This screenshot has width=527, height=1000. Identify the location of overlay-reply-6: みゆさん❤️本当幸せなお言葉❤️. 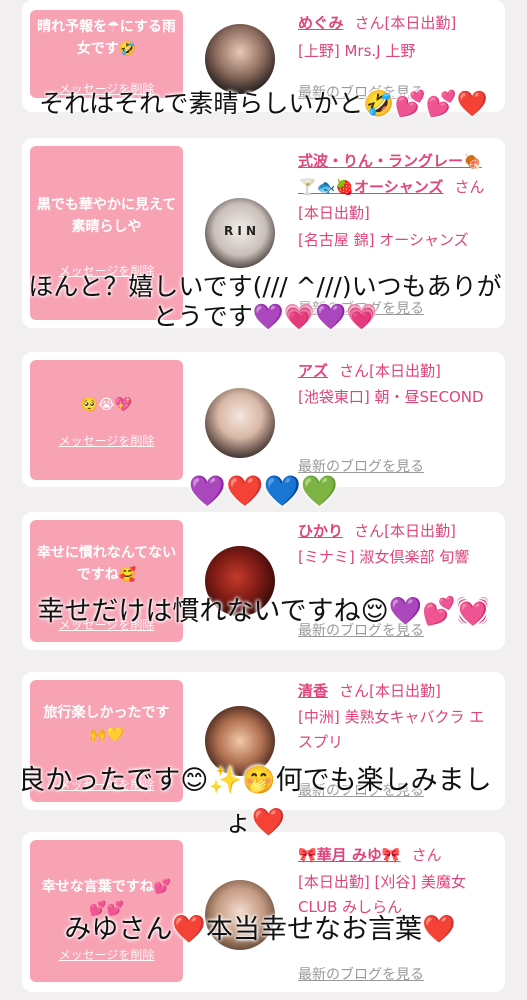
(260, 929).